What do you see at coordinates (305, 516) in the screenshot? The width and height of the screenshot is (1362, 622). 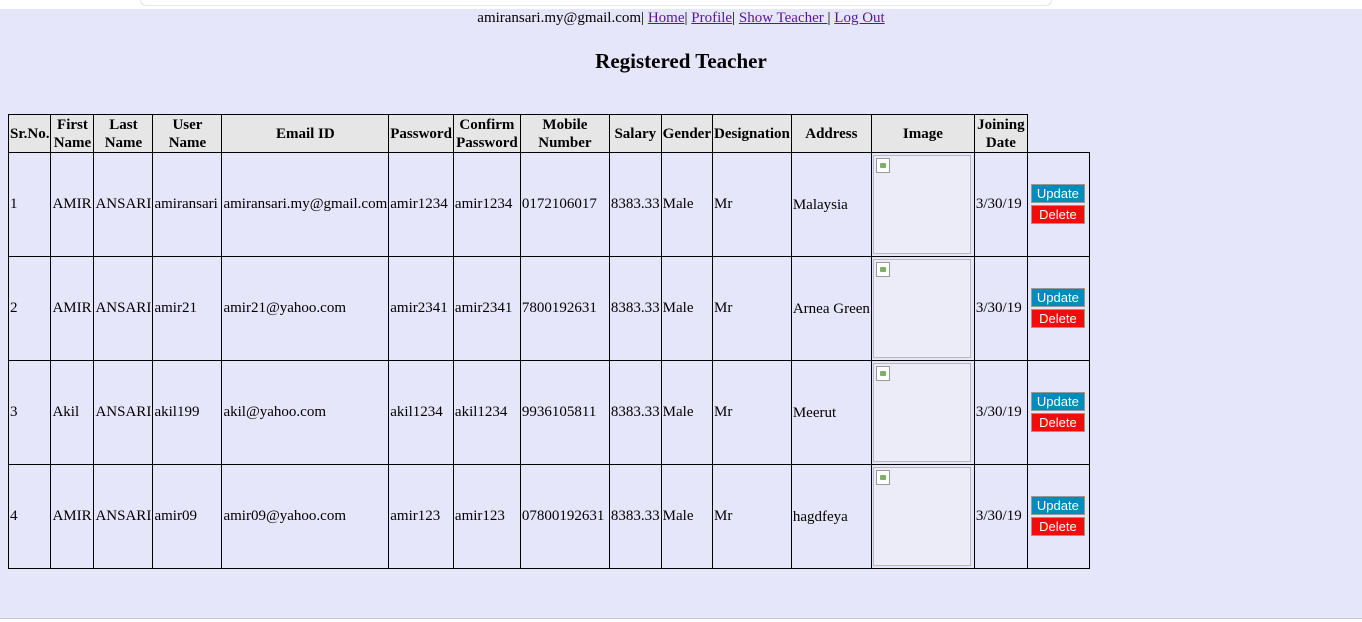 I see `cell-email: amir09@yahoo.com` at bounding box center [305, 516].